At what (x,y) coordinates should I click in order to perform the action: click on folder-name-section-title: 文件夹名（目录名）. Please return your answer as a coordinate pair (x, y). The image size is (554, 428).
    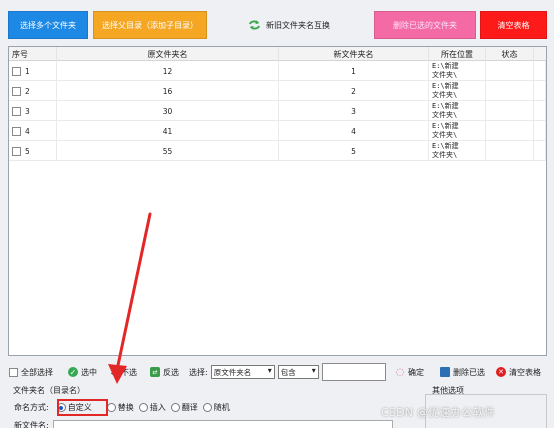
    Looking at the image, I should click on (49, 390).